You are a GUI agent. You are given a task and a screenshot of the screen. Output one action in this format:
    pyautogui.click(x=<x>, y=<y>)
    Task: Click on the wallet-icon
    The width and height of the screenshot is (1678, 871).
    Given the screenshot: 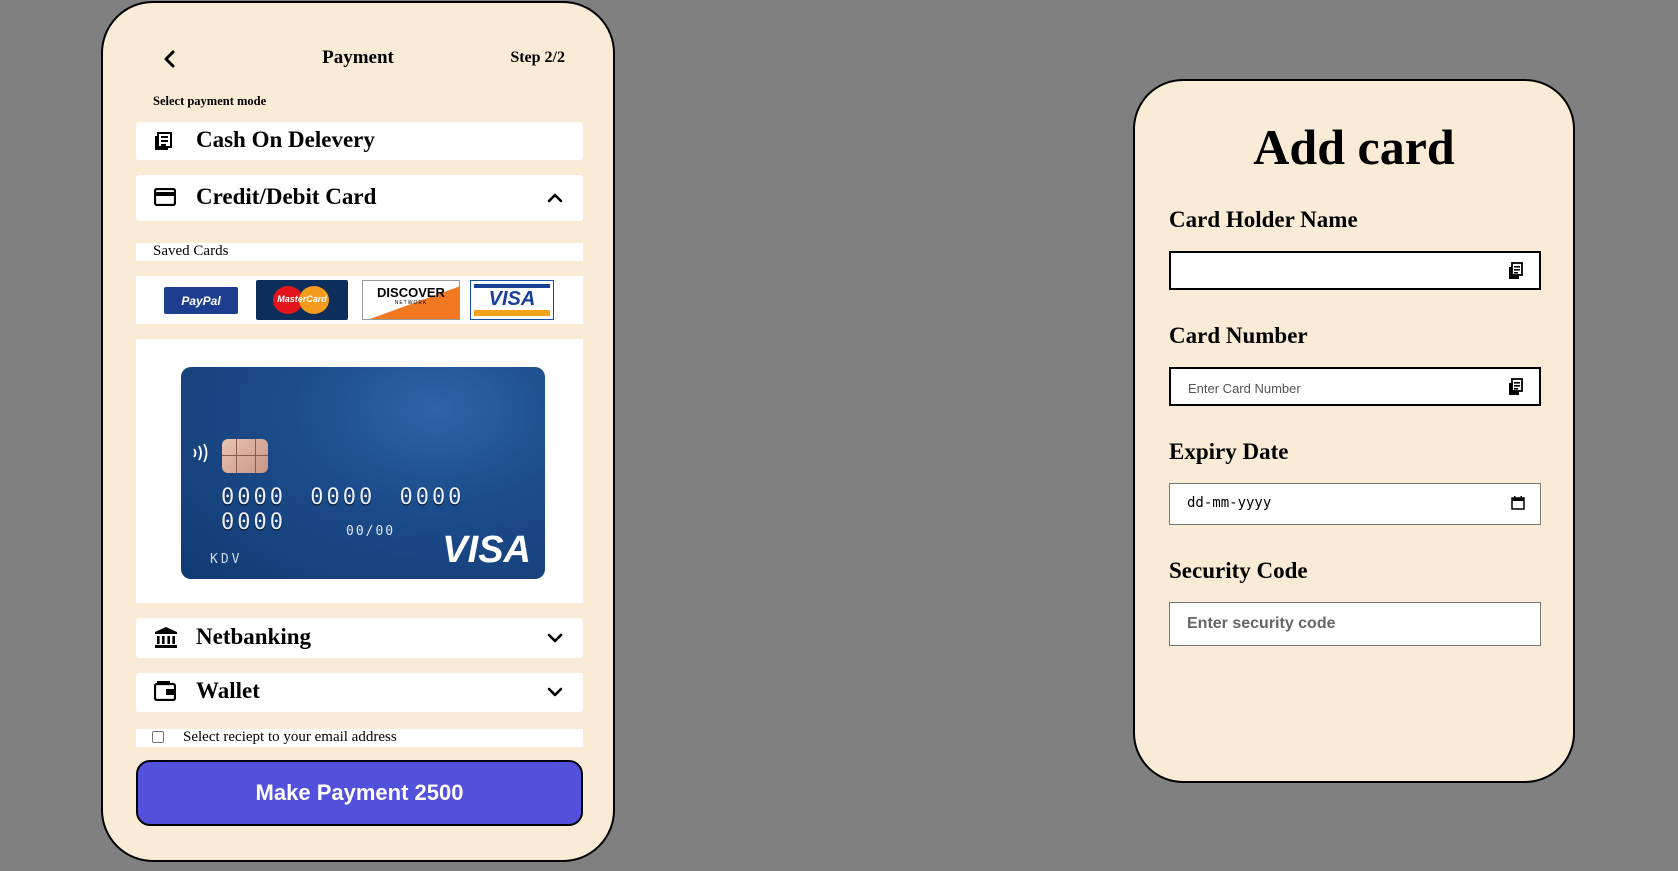 What is the action you would take?
    pyautogui.click(x=165, y=691)
    